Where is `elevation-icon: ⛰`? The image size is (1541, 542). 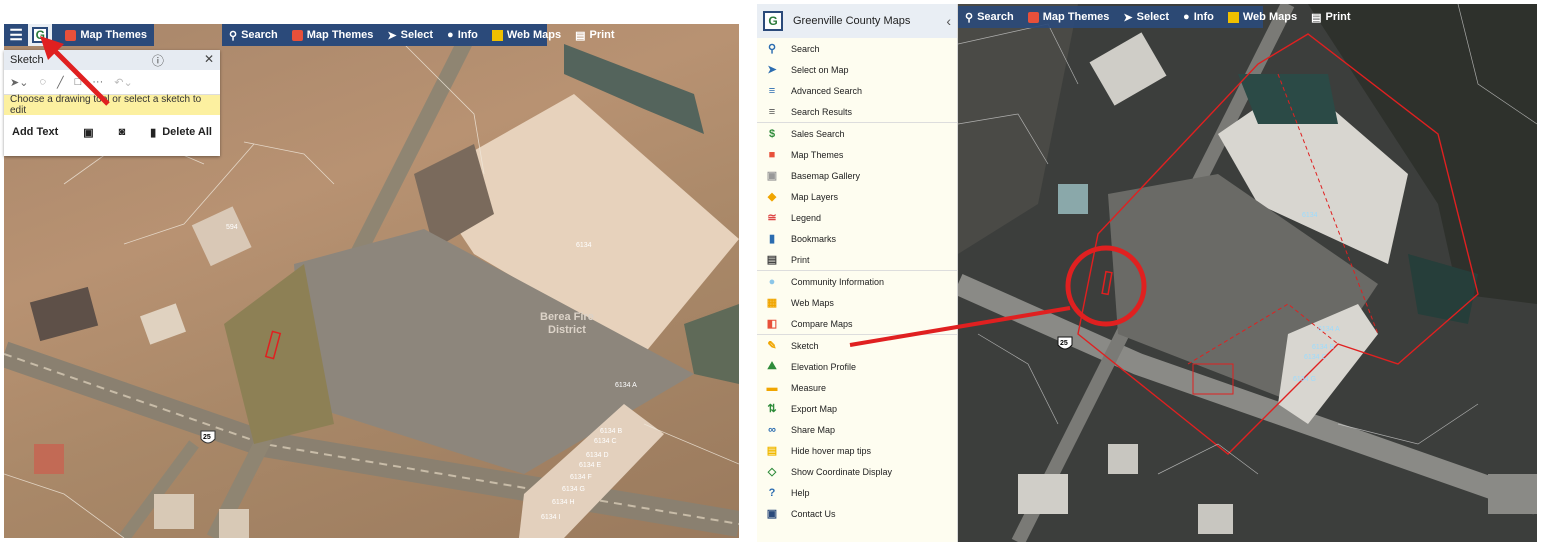
elevation-icon: ⛰ is located at coordinates (772, 366).